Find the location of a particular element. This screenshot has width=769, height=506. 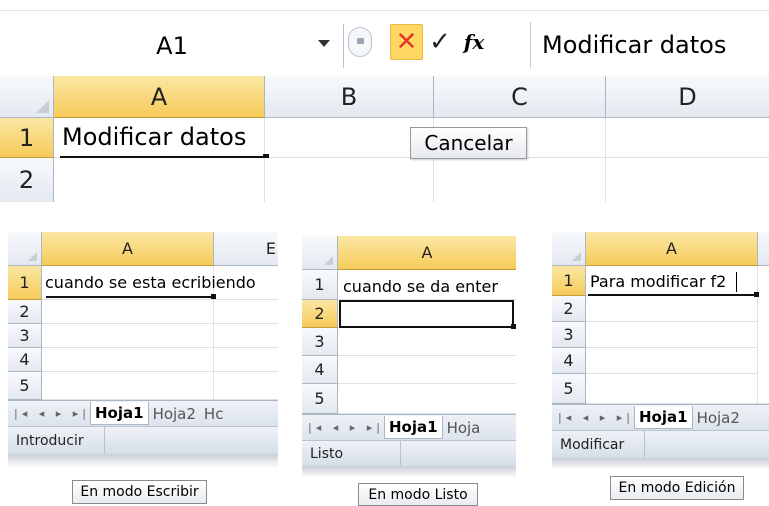

enter-button: ✓ is located at coordinates (440, 42).